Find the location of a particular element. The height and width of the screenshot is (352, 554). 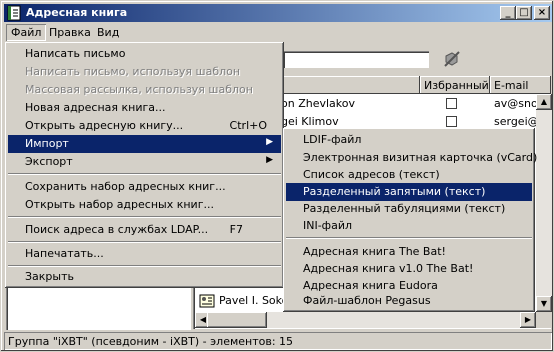

menu-file: Файл is located at coordinates (26, 32).